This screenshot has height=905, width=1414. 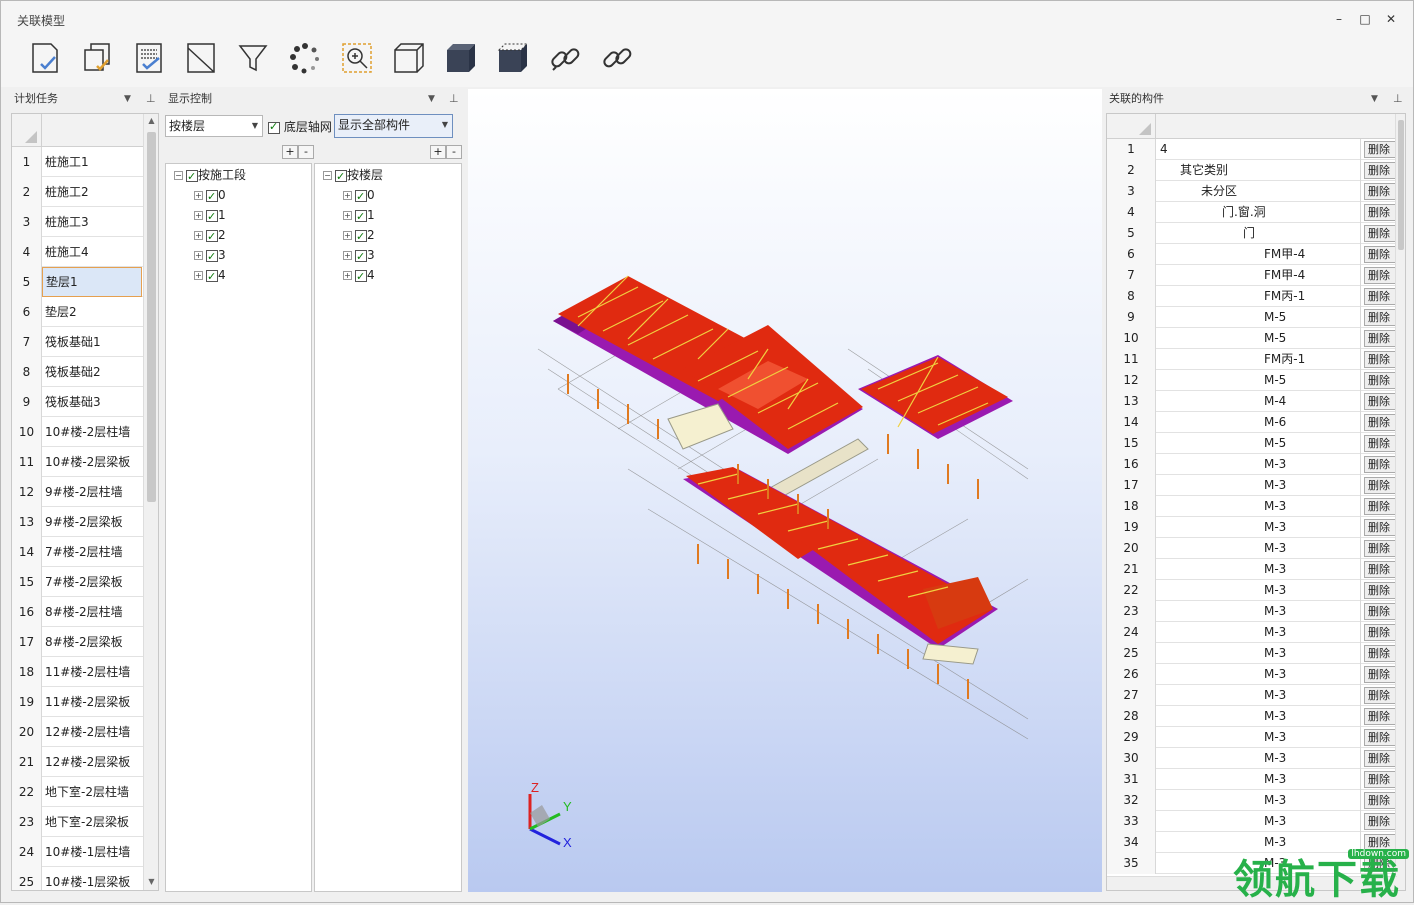 What do you see at coordinates (565, 58) in the screenshot?
I see `link-icon` at bounding box center [565, 58].